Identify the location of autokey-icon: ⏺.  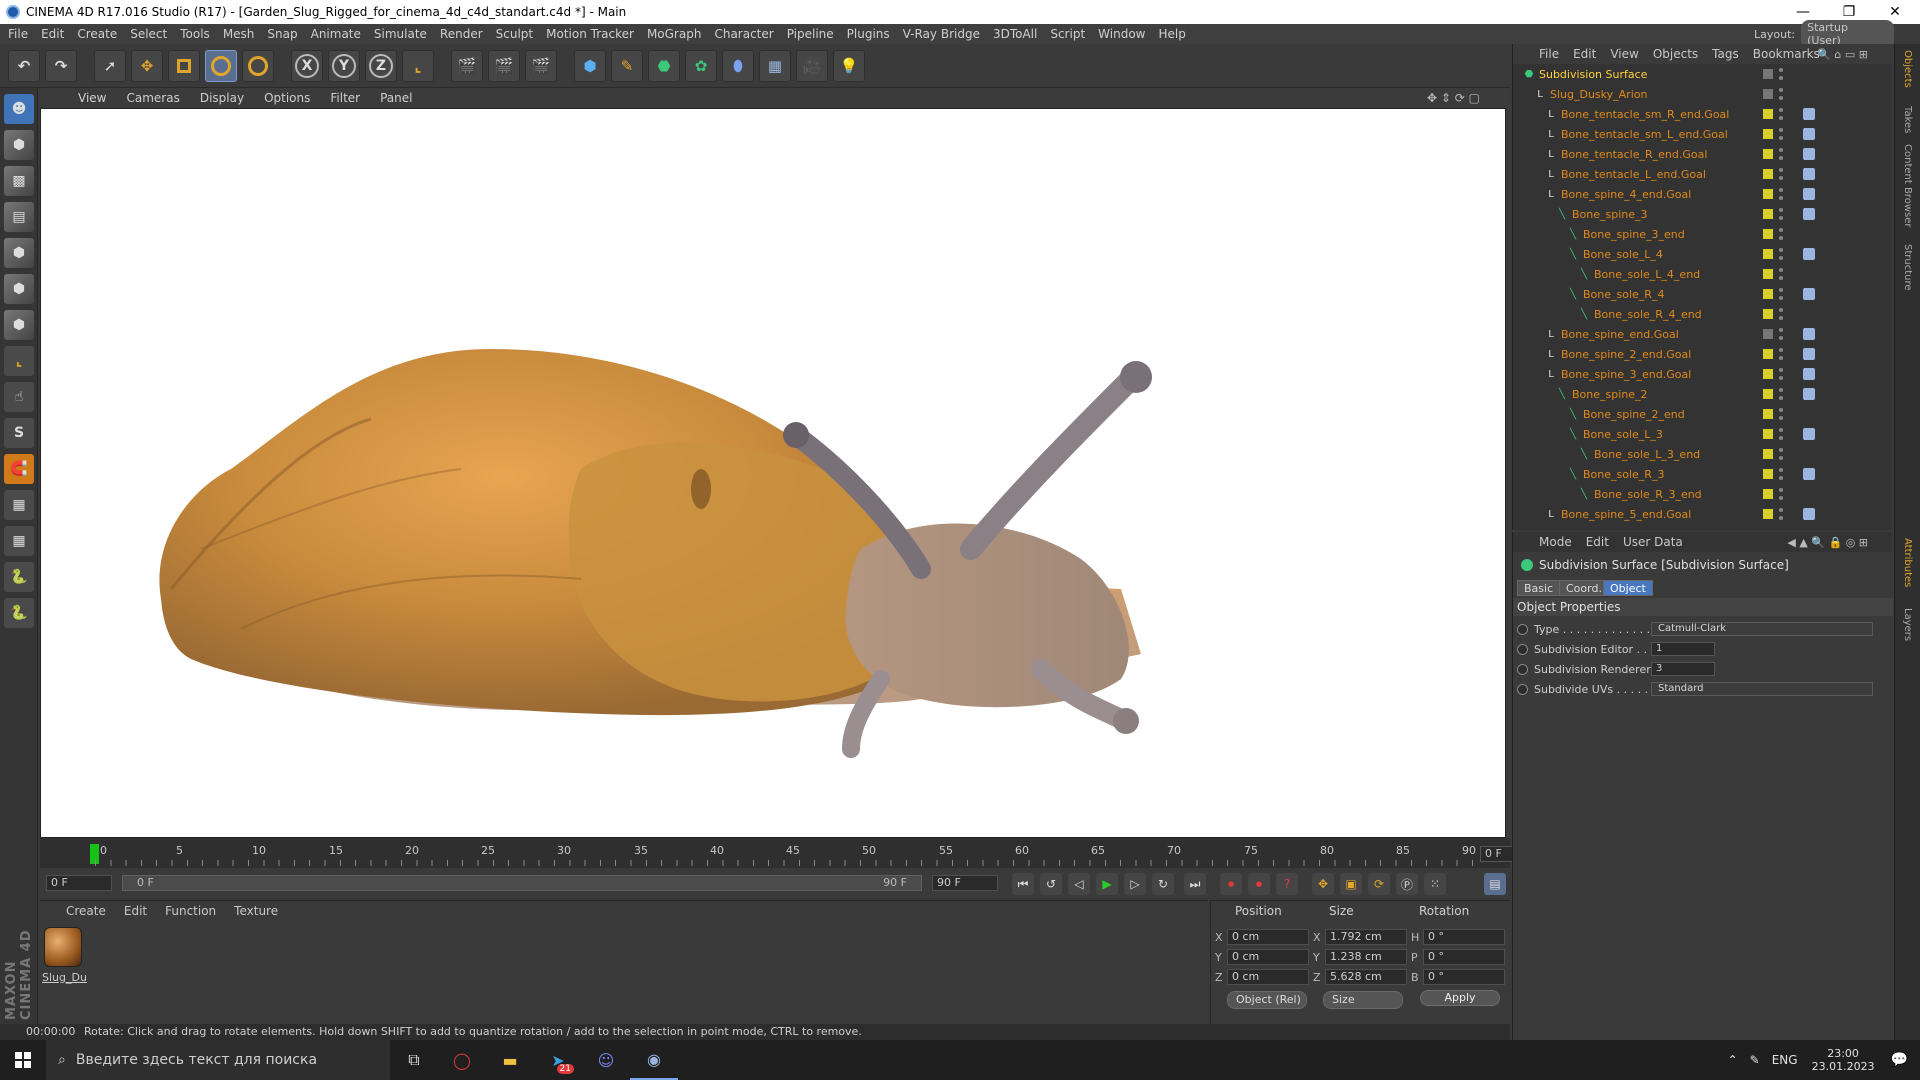
(1259, 884).